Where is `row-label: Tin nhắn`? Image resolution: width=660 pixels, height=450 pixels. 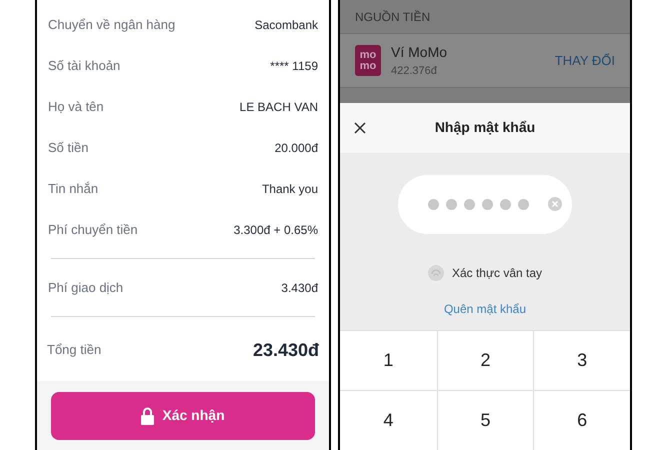 row-label: Tin nhắn is located at coordinates (73, 189).